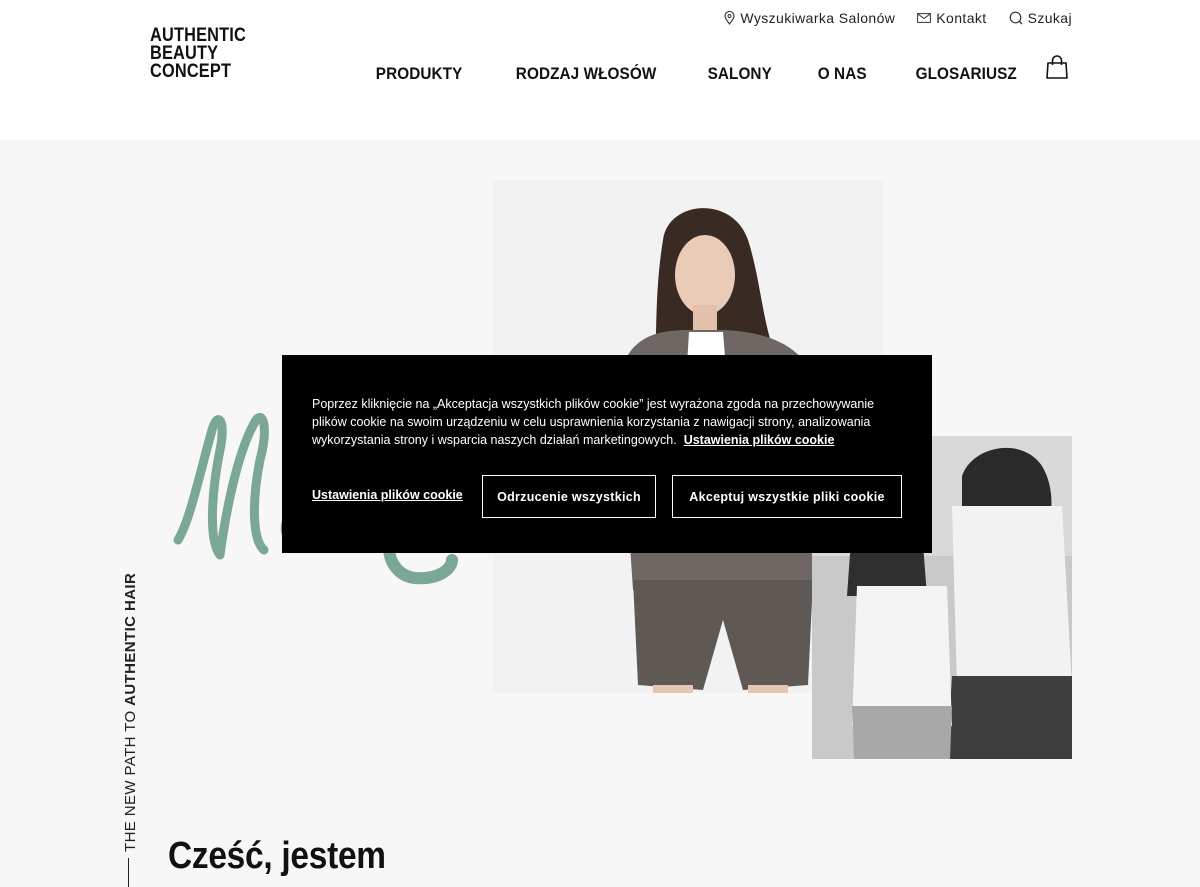 The width and height of the screenshot is (1200, 887). Describe the element at coordinates (739, 74) in the screenshot. I see `nav-item-salons: SALONY` at that location.